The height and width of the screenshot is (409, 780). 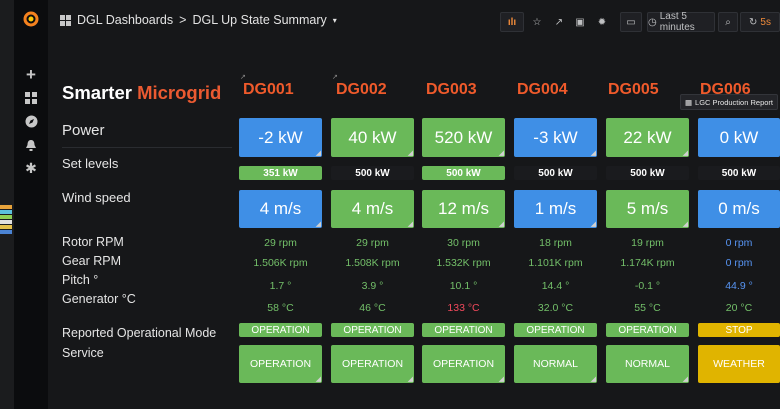 What do you see at coordinates (739, 364) in the screenshot?
I see `service-tile-dg006: WEATHER` at bounding box center [739, 364].